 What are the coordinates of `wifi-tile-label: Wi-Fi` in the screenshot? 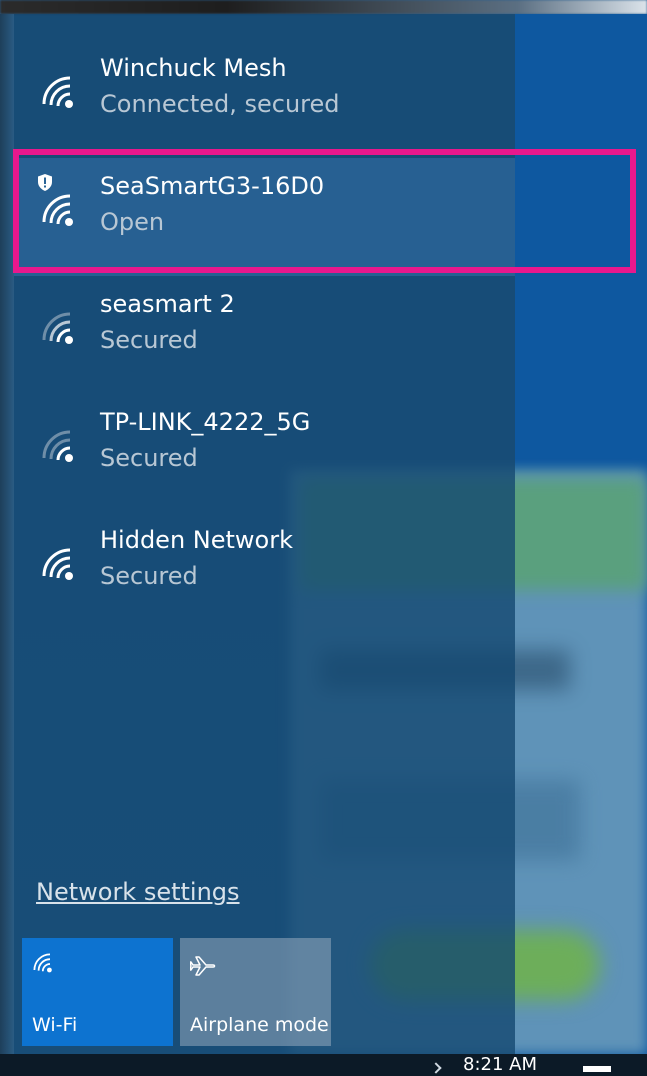 It's located at (55, 1025).